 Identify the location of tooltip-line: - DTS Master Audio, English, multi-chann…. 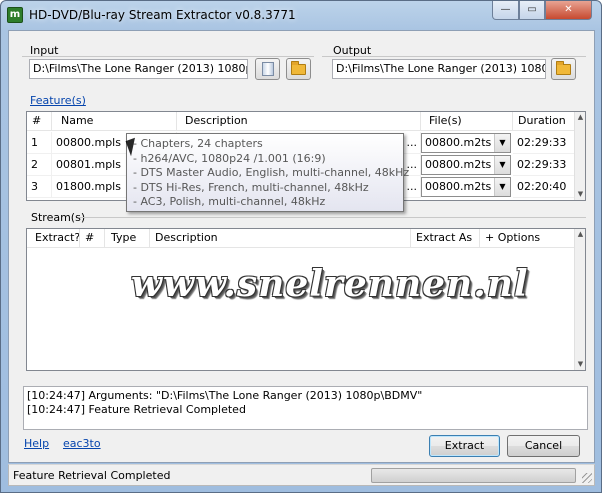
(271, 172).